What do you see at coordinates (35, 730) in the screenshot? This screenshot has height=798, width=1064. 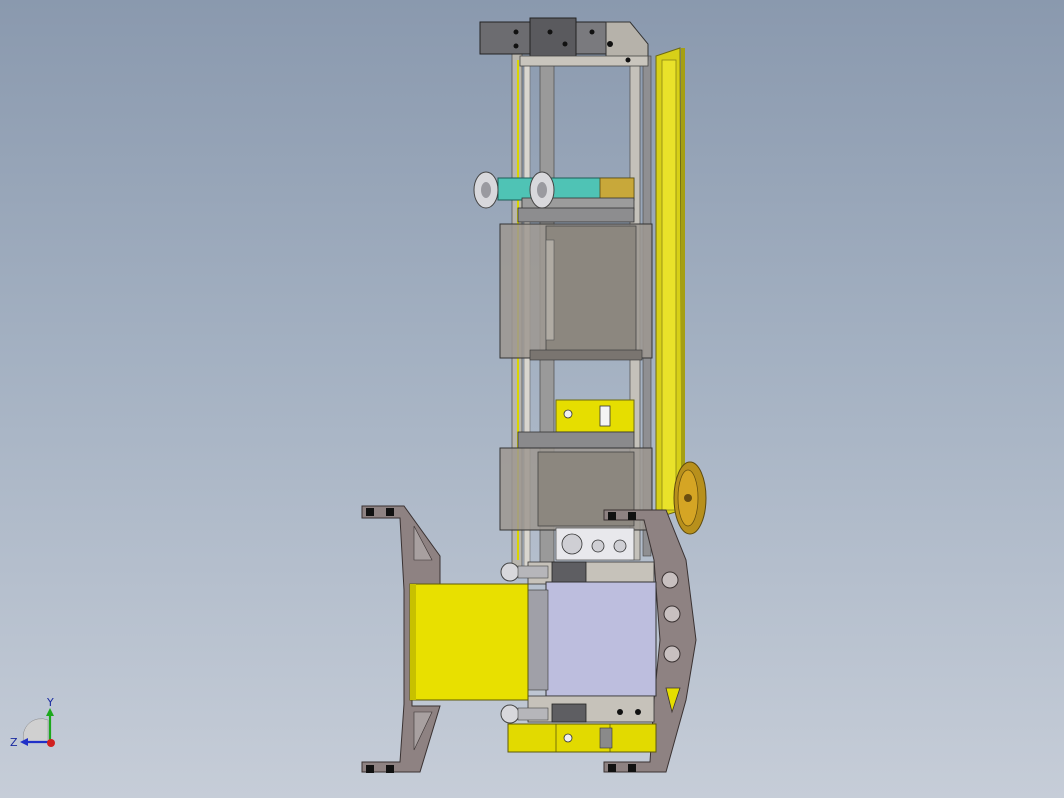 I see `triad-quadrant-icon` at bounding box center [35, 730].